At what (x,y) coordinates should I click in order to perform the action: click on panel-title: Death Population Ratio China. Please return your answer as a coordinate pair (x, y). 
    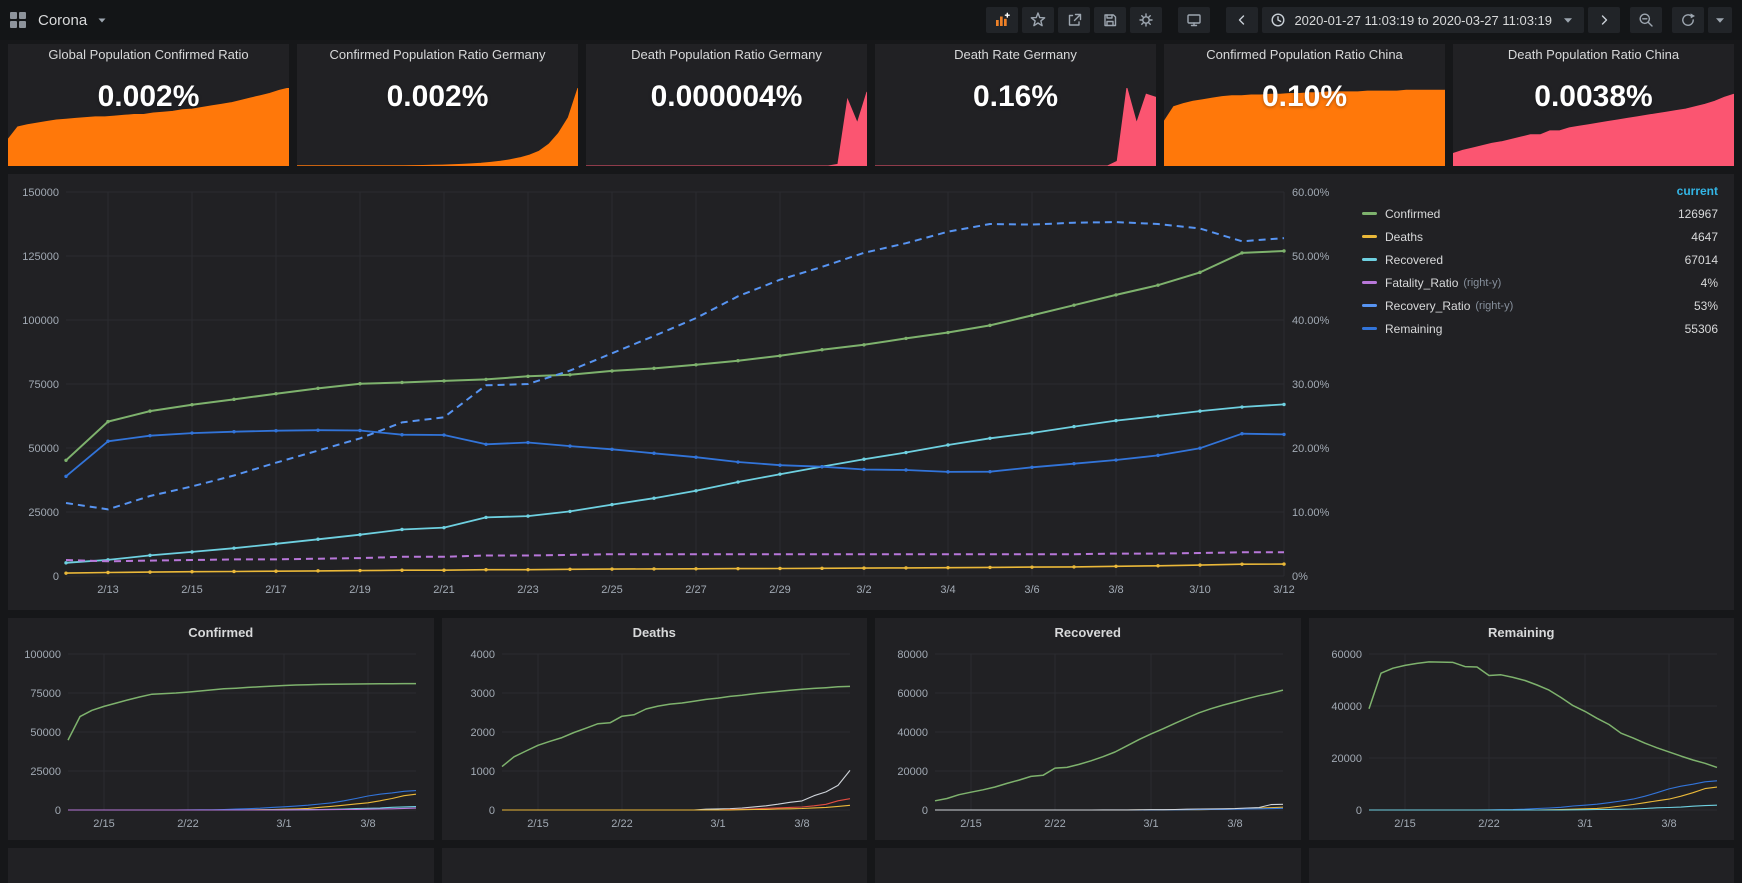
    Looking at the image, I should click on (1593, 54).